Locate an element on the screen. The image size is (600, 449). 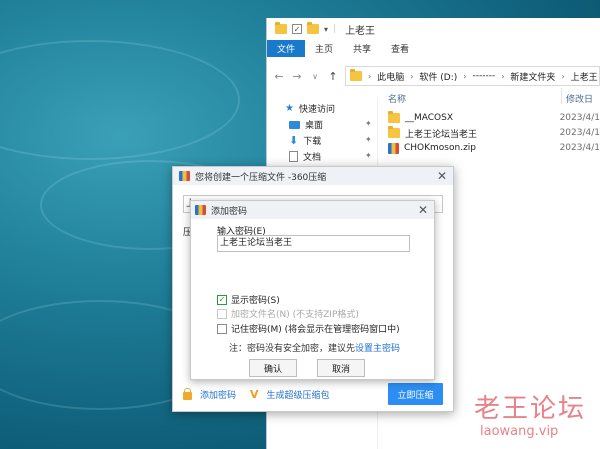
compress-now-button: 立即压缩 is located at coordinates (415, 394).